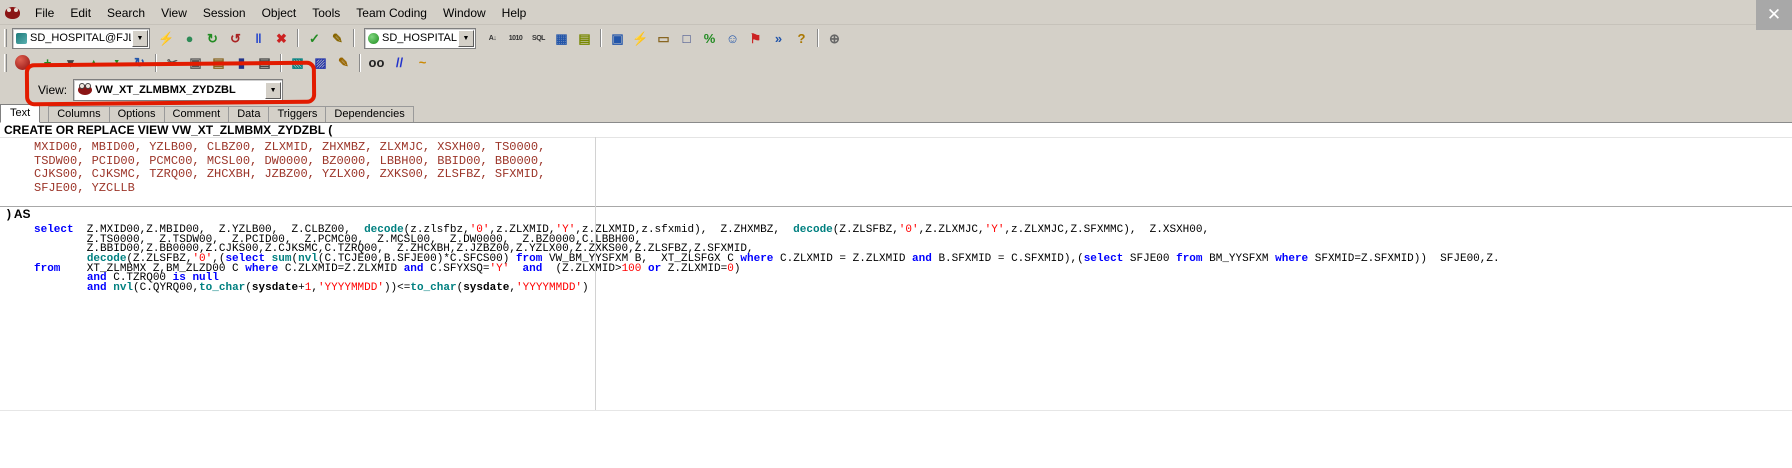  Describe the element at coordinates (279, 13) in the screenshot. I see `menu-object: Object` at that location.